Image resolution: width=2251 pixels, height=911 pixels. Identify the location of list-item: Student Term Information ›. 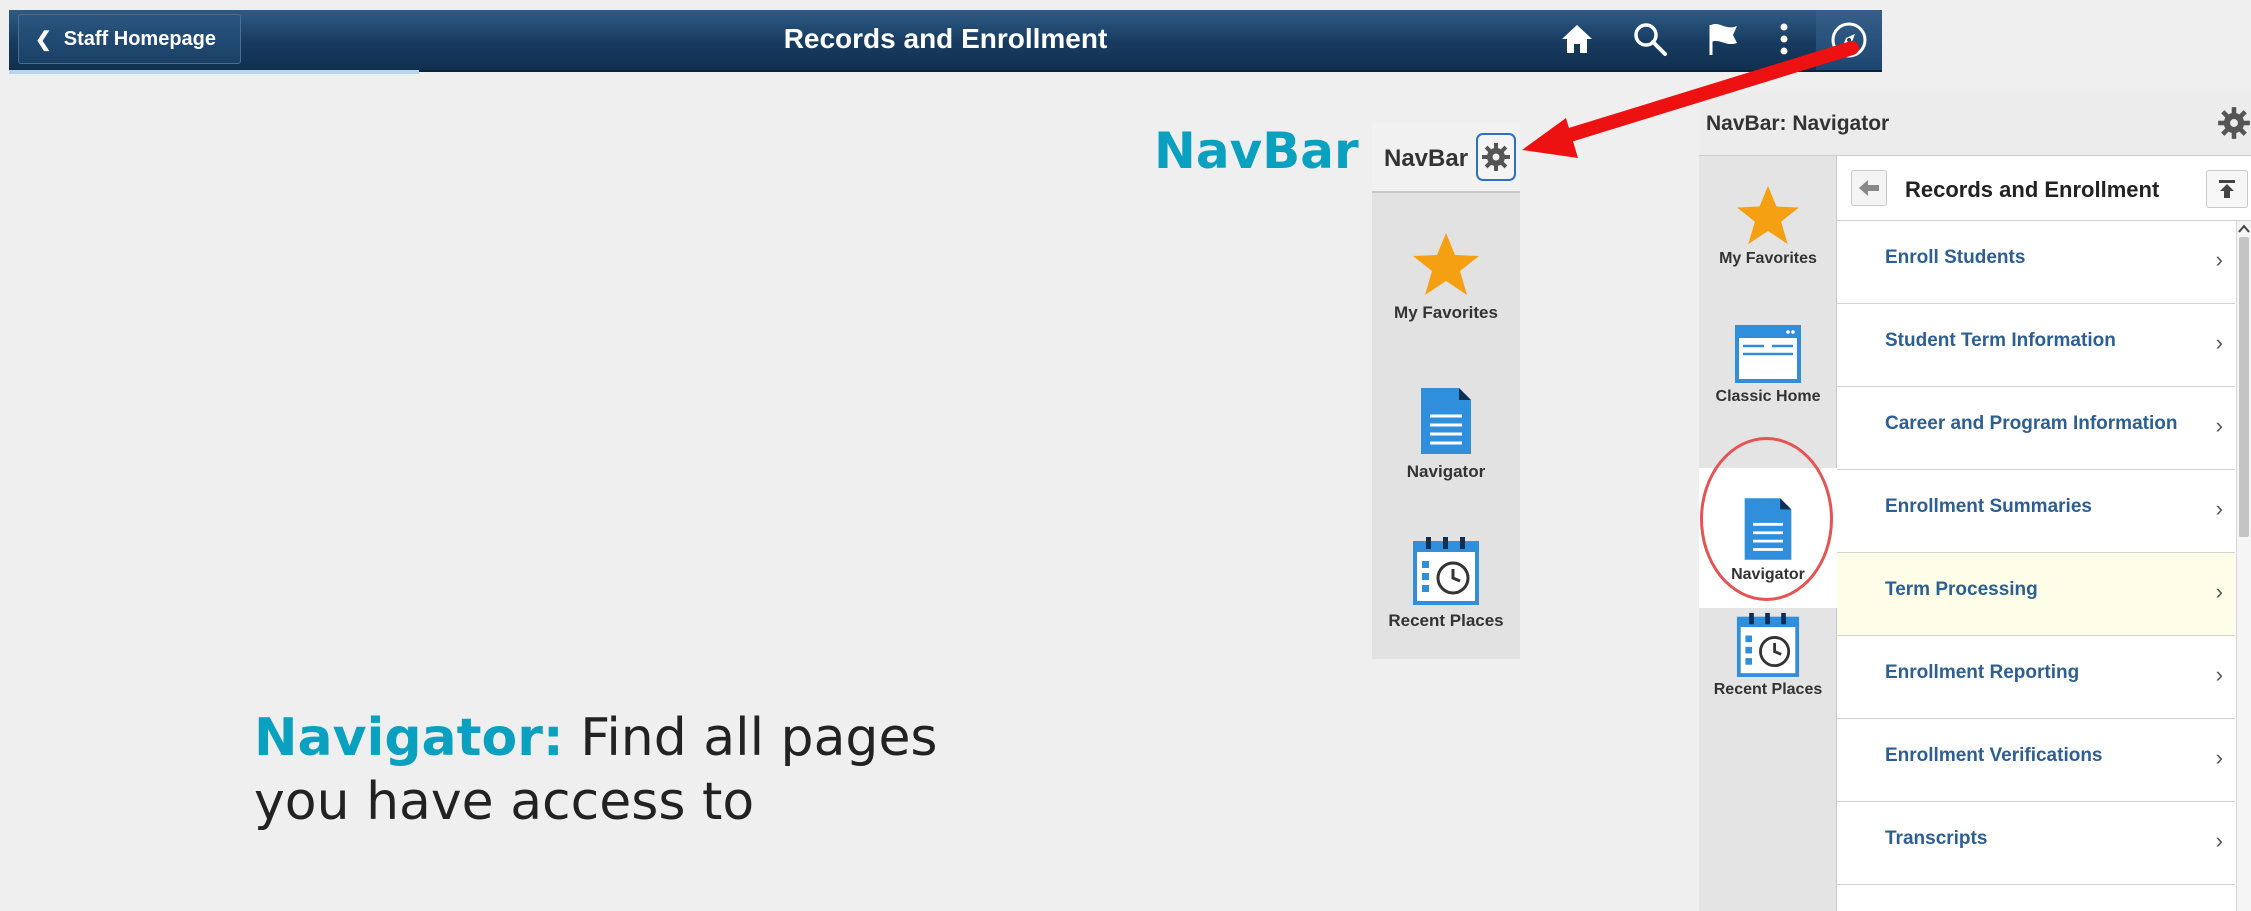
(2036, 345).